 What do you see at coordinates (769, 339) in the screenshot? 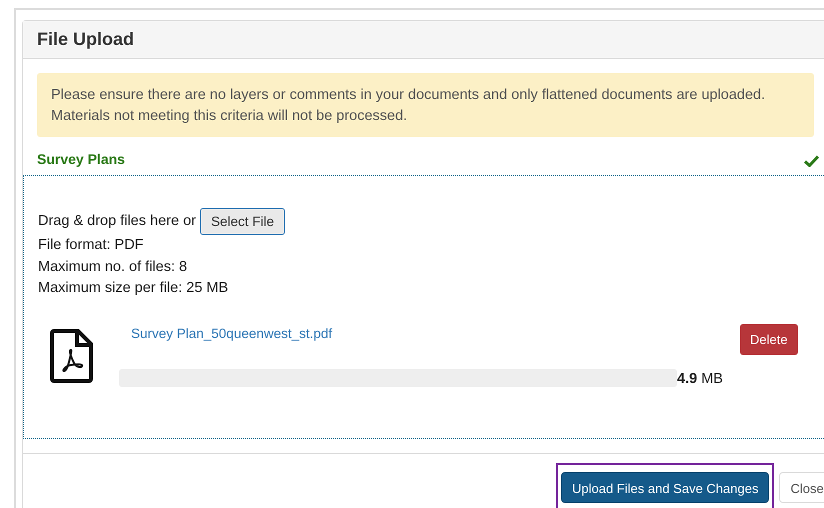
I see `delete-button: Delete` at bounding box center [769, 339].